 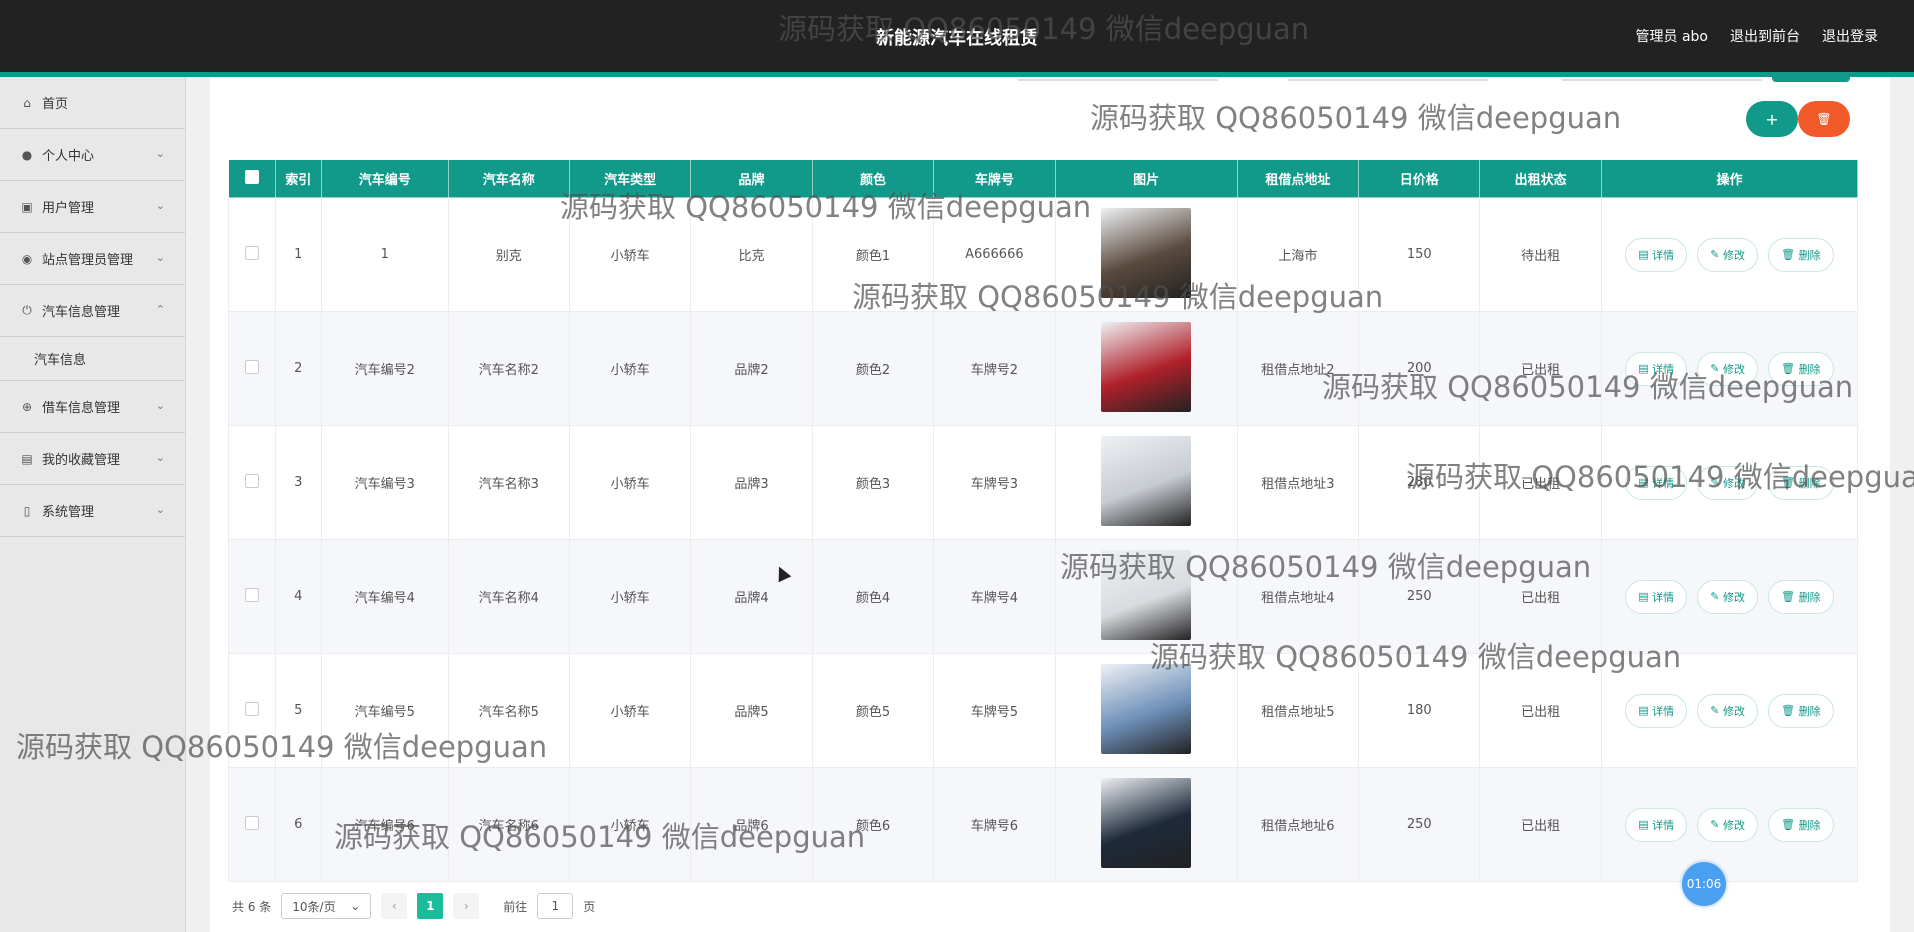 I want to click on cell-code: 汽车编号5, so click(x=385, y=710).